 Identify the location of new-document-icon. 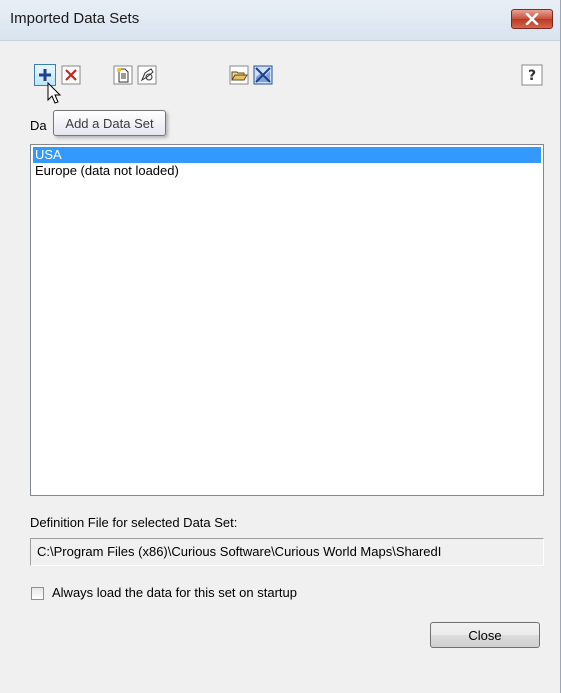
(123, 75).